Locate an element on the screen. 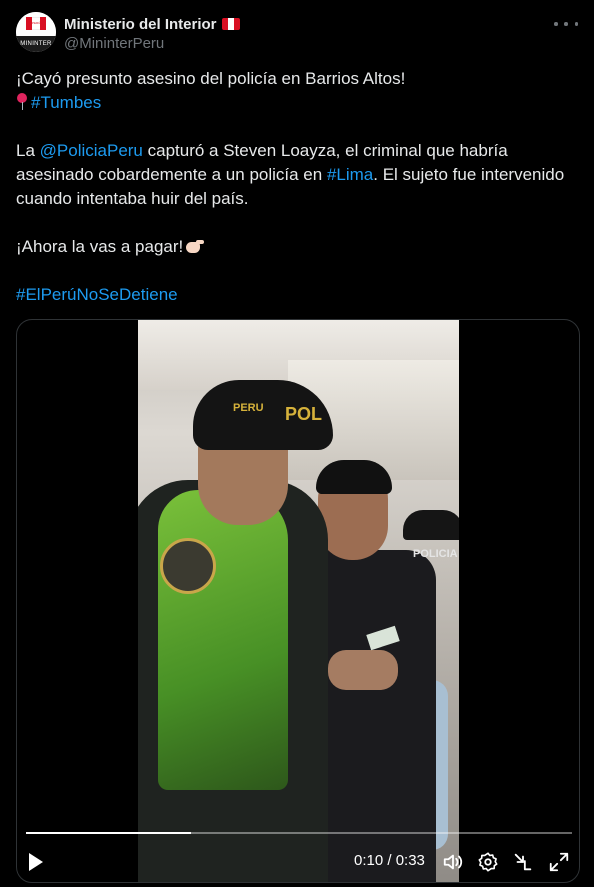 Image resolution: width=594 pixels, height=887 pixels. fullscreen-icon is located at coordinates (559, 862).